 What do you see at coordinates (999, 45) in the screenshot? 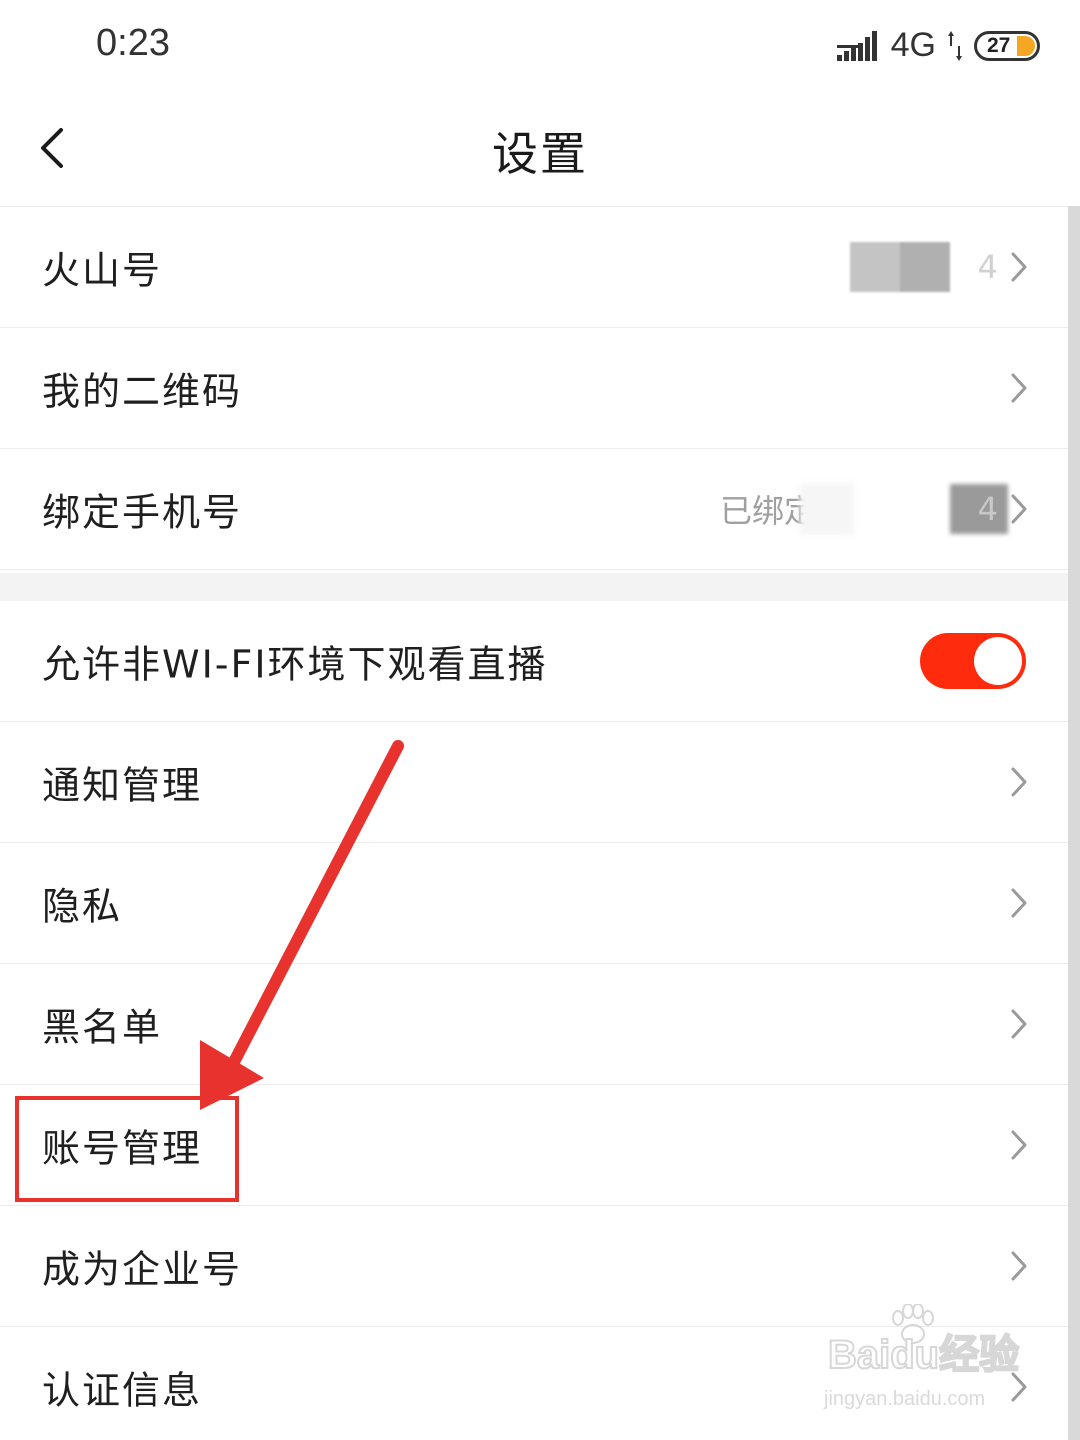
I see `battery-level: 27` at bounding box center [999, 45].